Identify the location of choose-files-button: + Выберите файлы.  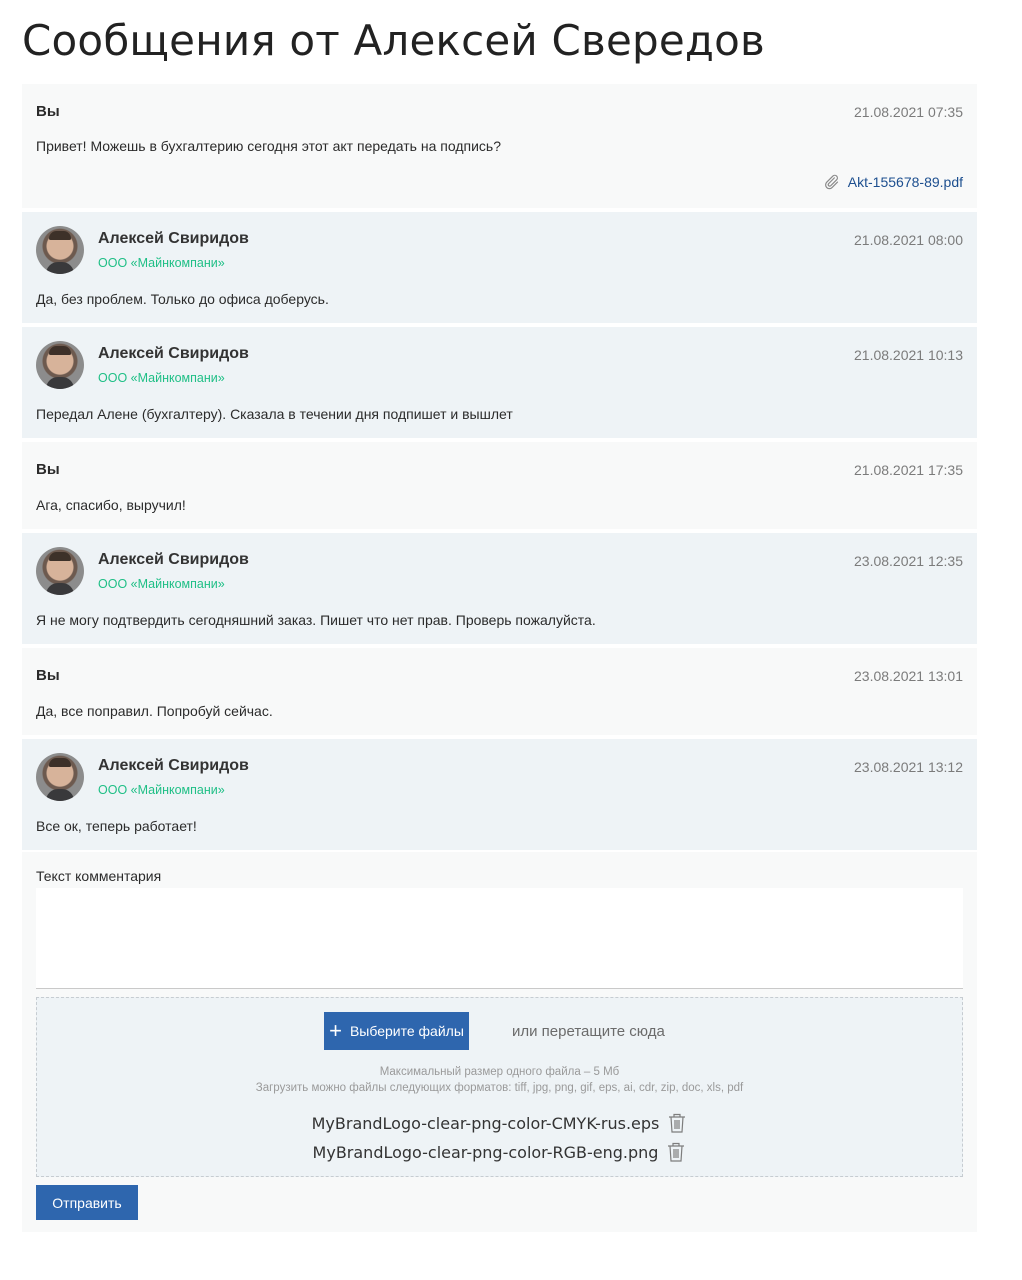
(396, 1031).